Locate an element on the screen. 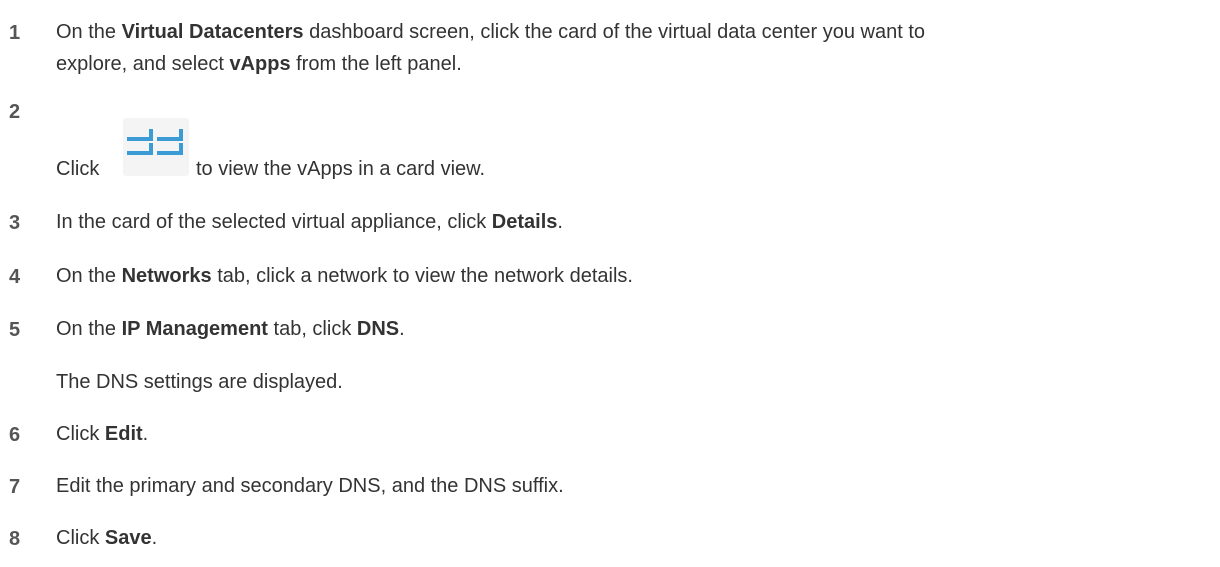 This screenshot has height=567, width=1220. step-4-number: 4 is located at coordinates (15, 277).